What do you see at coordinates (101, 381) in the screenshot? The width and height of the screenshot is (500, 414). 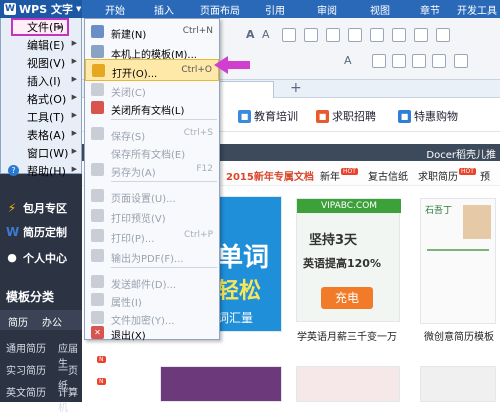 I see `new-badge: N` at bounding box center [101, 381].